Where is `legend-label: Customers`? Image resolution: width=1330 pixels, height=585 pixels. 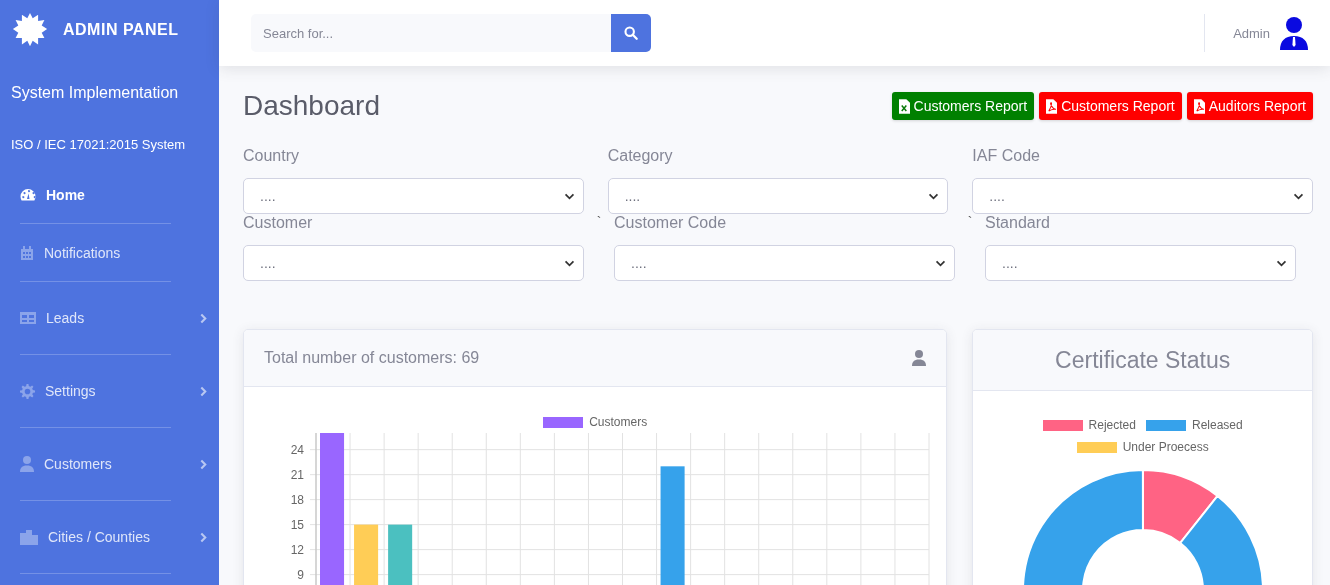 legend-label: Customers is located at coordinates (618, 422).